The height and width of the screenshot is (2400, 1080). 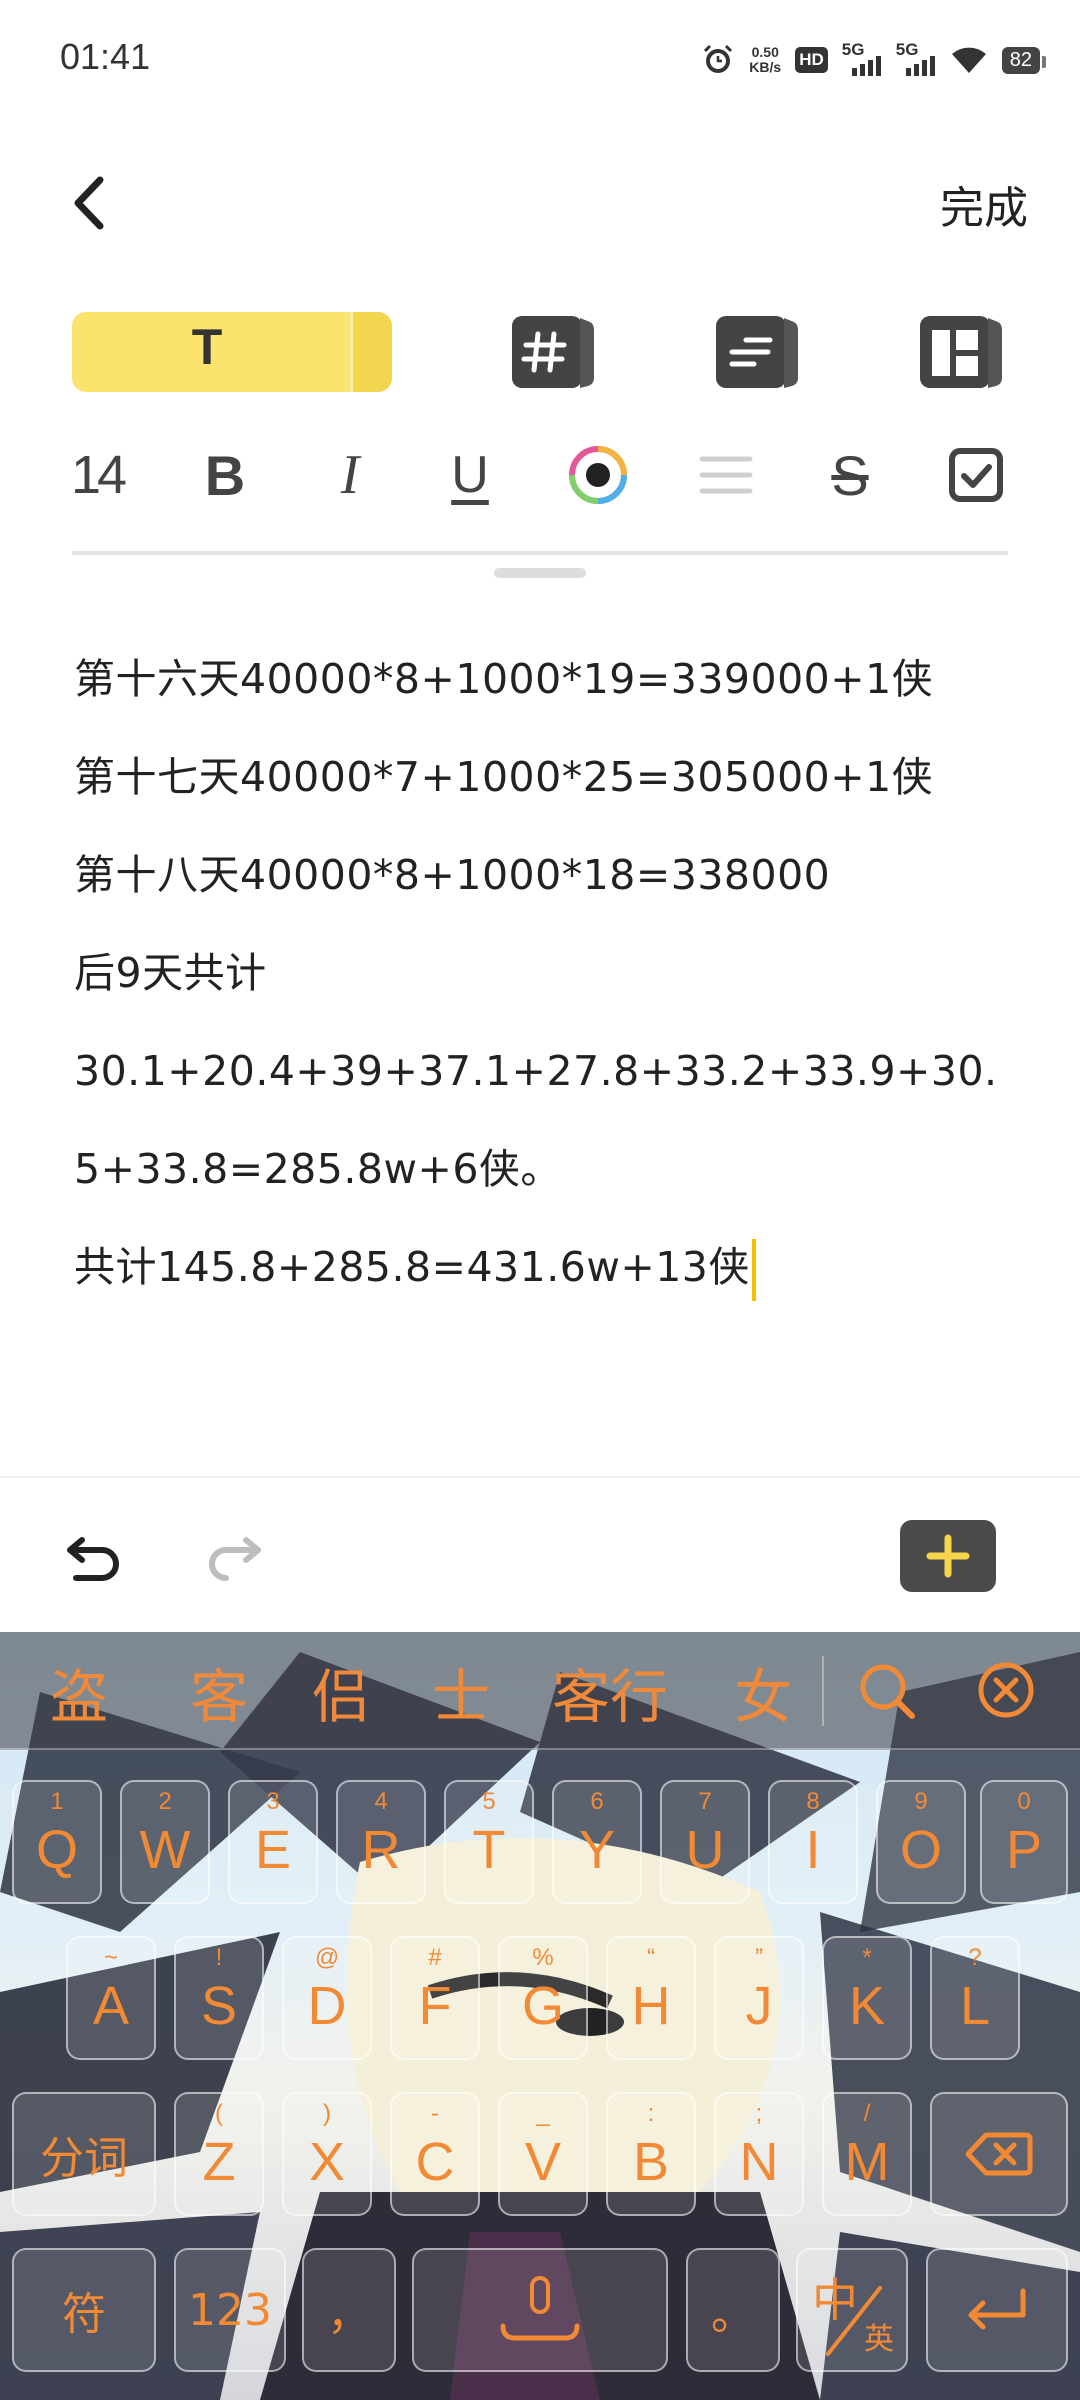 I want to click on note-line: 第十八天40000*8+1000*18=338000, so click(x=544, y=875).